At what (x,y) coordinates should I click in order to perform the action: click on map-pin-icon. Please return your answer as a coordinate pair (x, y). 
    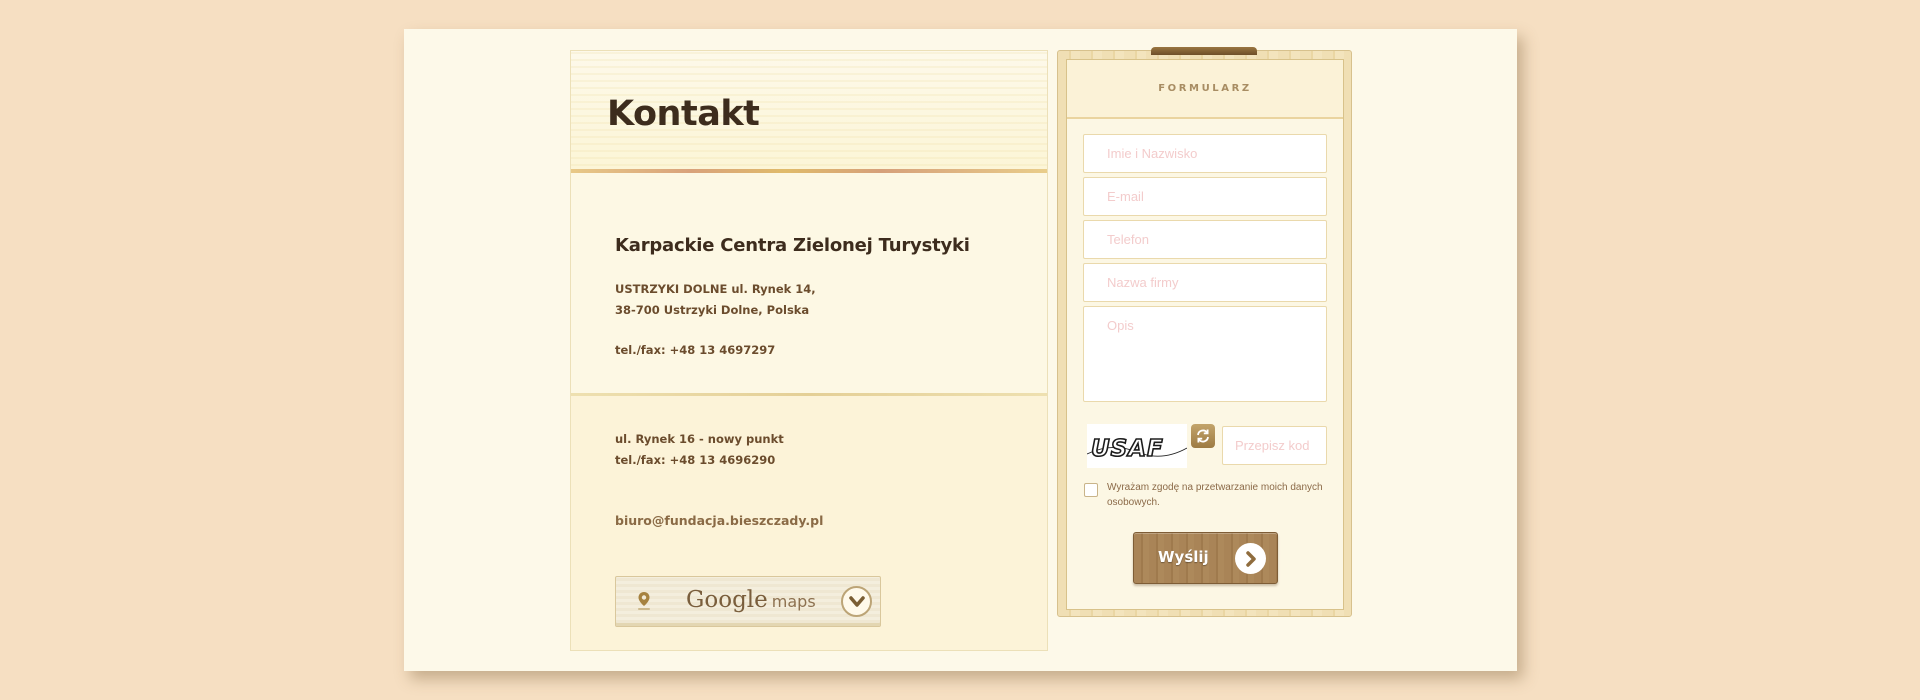
    Looking at the image, I should click on (644, 601).